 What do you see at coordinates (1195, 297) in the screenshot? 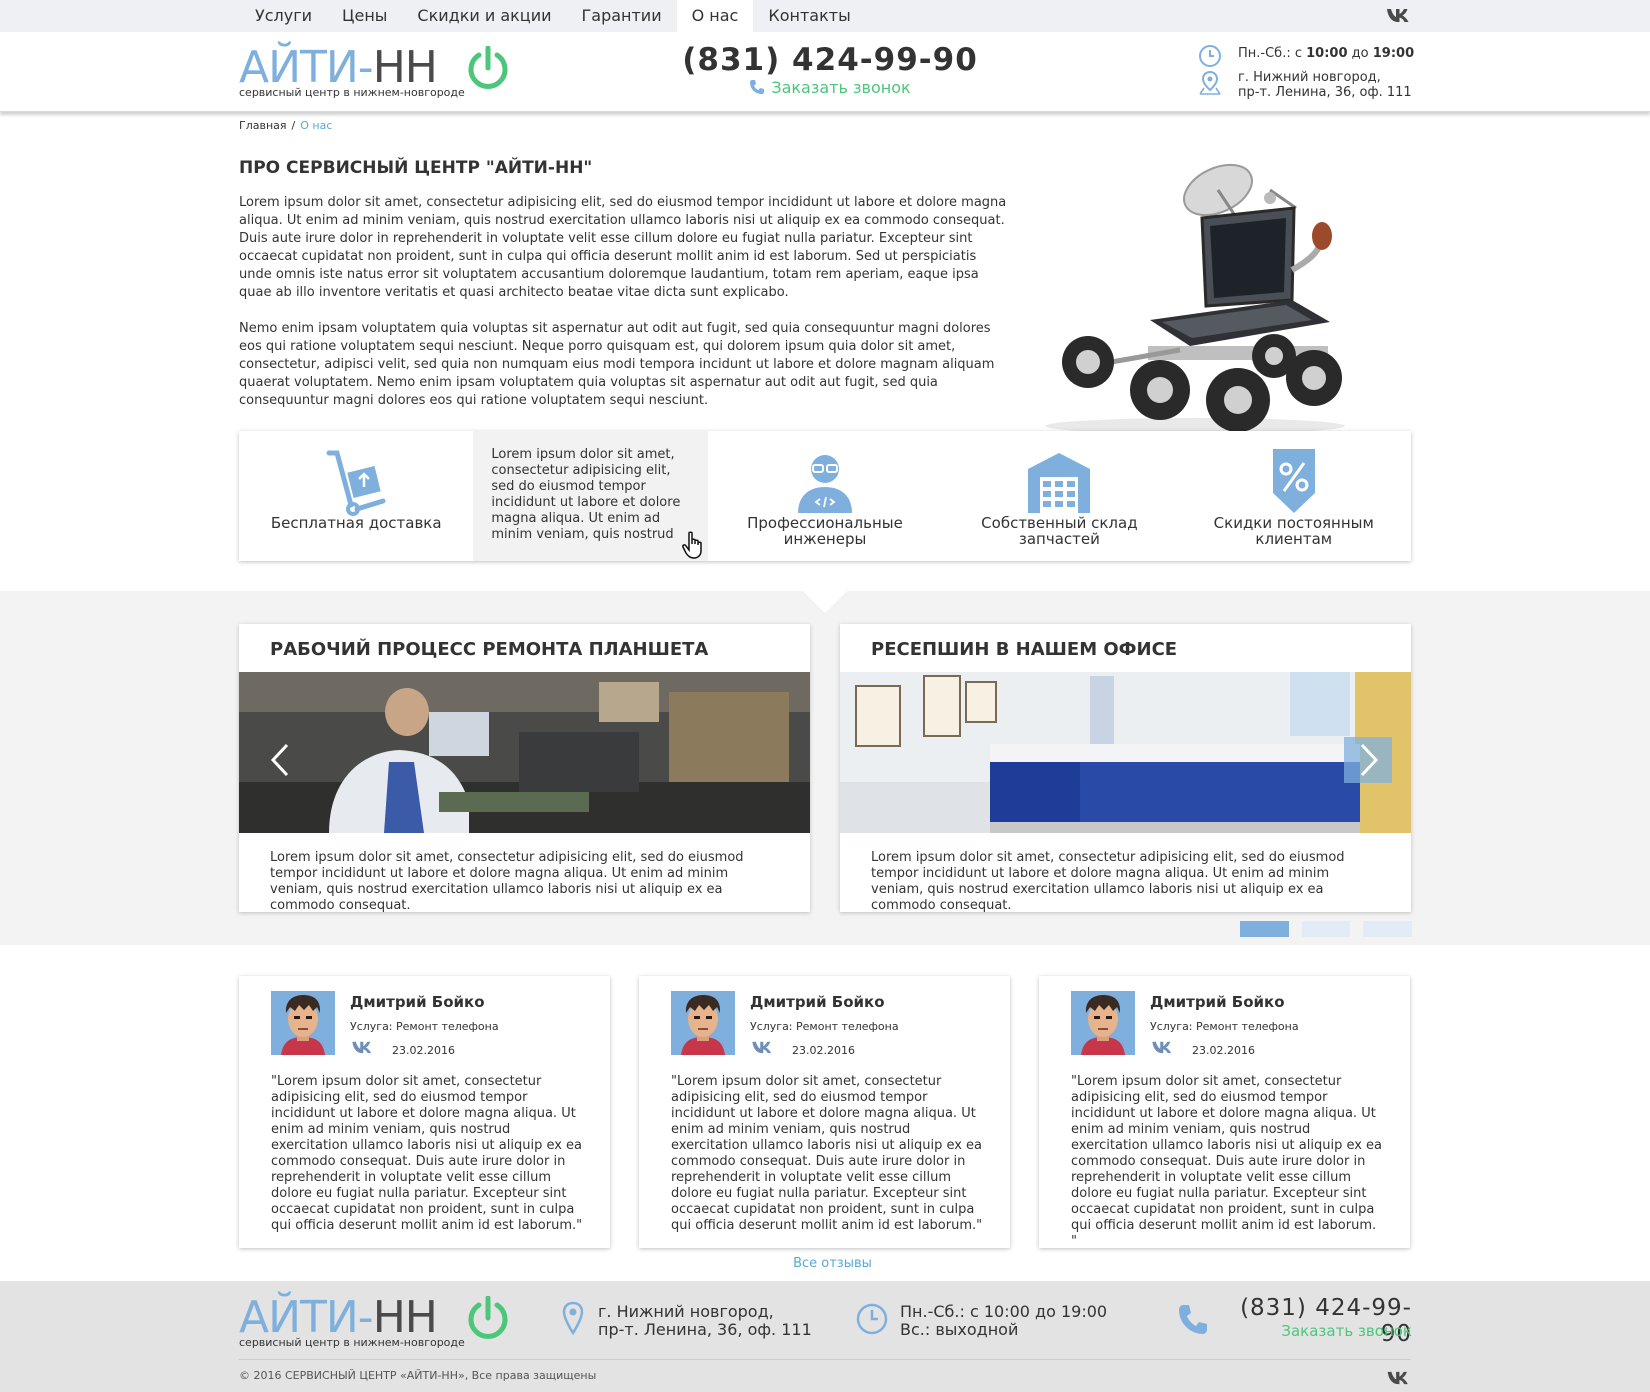
I see `robot-laptop-image` at bounding box center [1195, 297].